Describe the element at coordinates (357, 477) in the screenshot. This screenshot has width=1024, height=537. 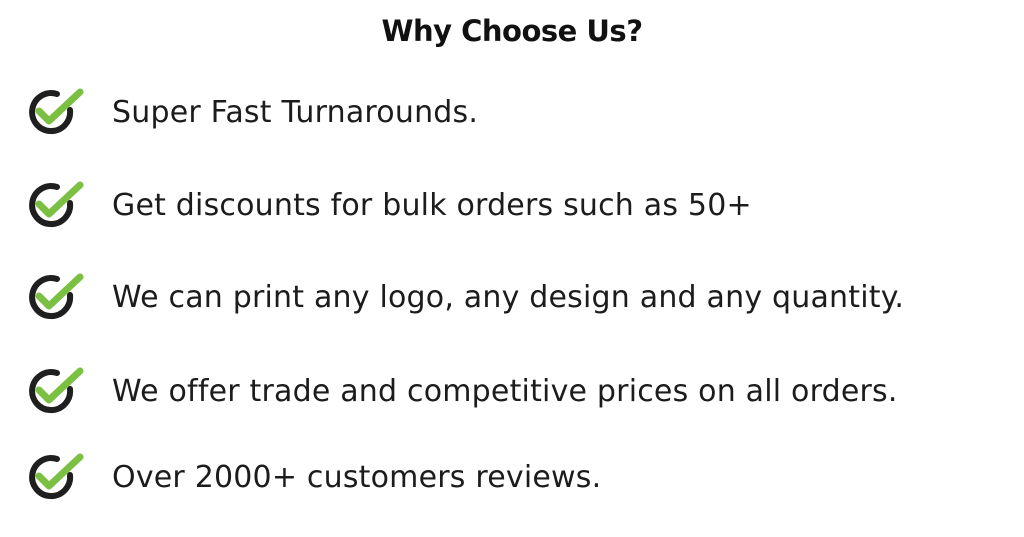
I see `list-item-label: Over 2000+ customers reviews.` at that location.